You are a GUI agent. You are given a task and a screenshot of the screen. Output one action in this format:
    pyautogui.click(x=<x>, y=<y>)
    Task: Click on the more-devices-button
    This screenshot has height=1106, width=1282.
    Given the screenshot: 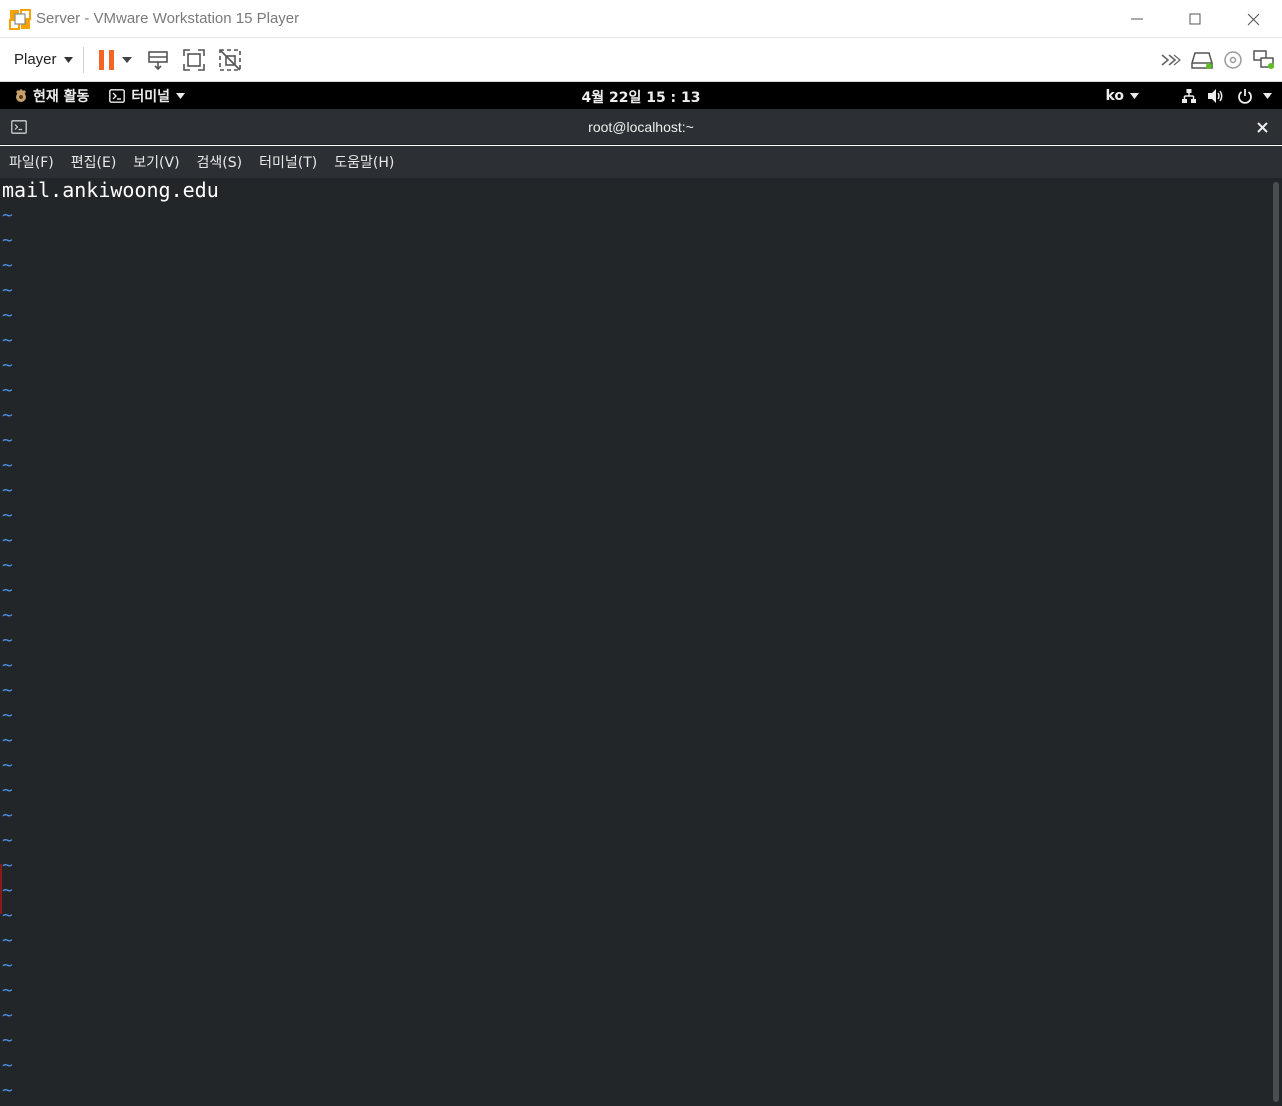 What is the action you would take?
    pyautogui.click(x=1171, y=60)
    